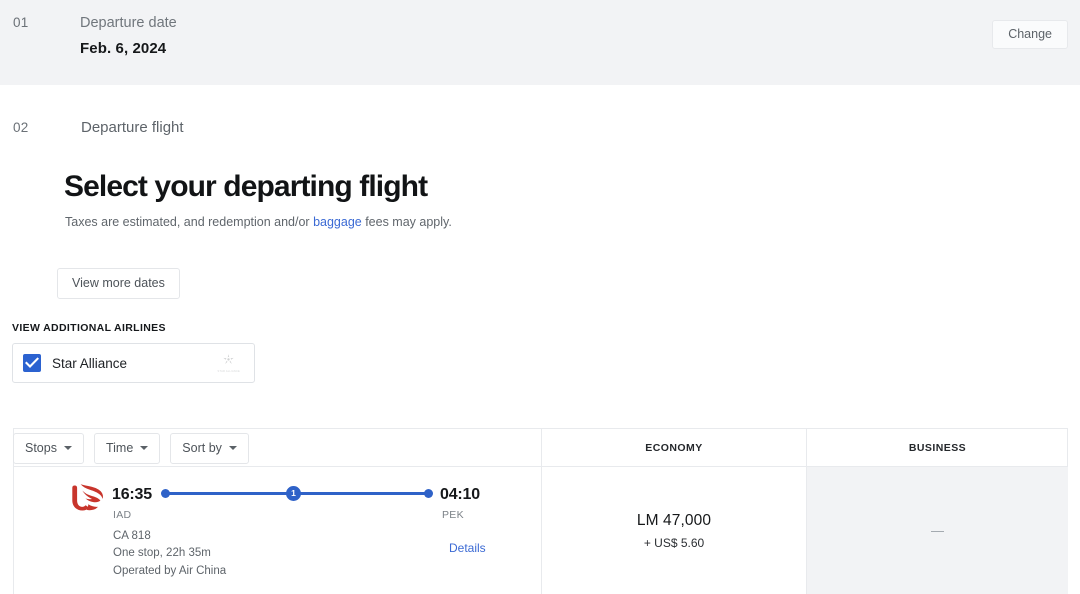 The image size is (1080, 594). Describe the element at coordinates (90, 363) in the screenshot. I see `star-alliance-label: Star Alliance` at that location.